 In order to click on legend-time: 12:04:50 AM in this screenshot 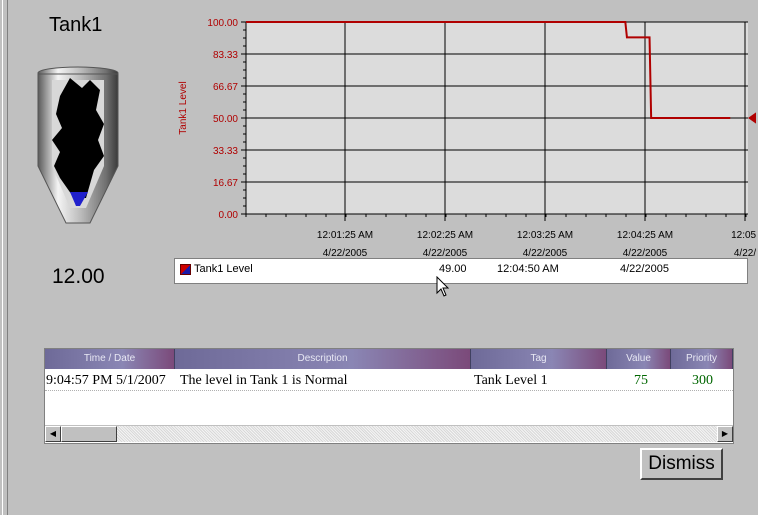, I will do `click(528, 269)`.